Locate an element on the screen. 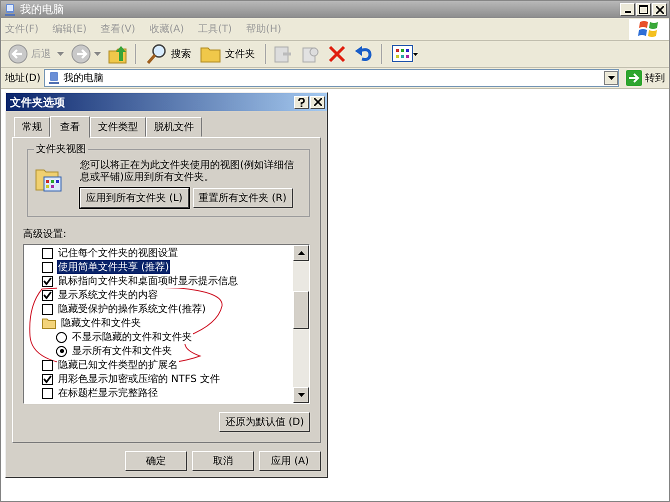  folder-views-description: 您可以将正在为此文件夹使用的视图(例如详细信息或平铺)应用到所有文件夹。 is located at coordinates (187, 172).